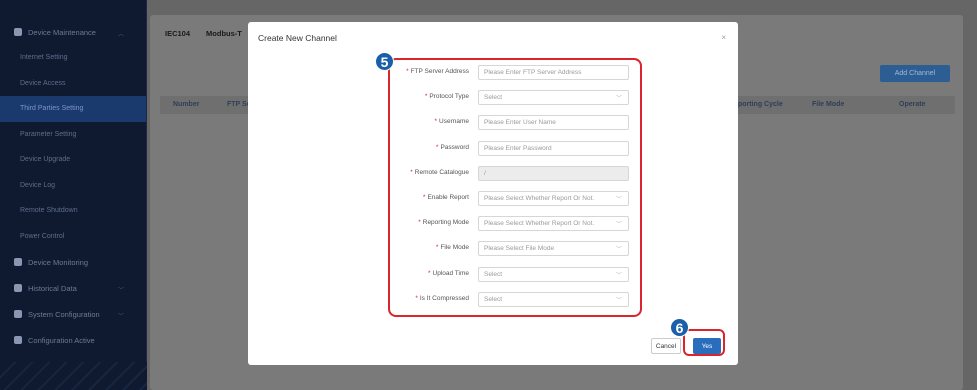 This screenshot has height=390, width=977. I want to click on tab-iec104: IEC104, so click(177, 33).